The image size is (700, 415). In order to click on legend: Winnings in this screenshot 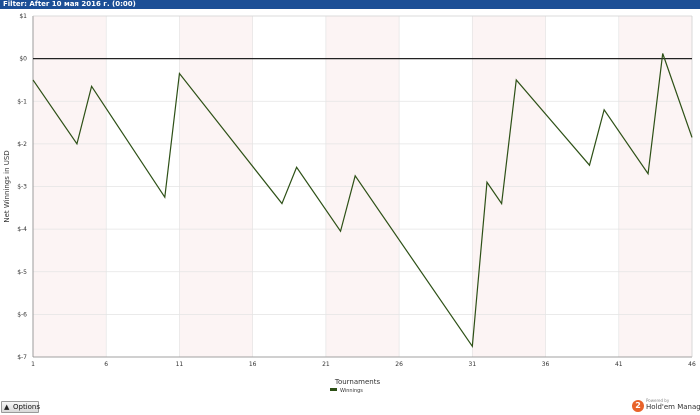, I will do `click(346, 391)`.